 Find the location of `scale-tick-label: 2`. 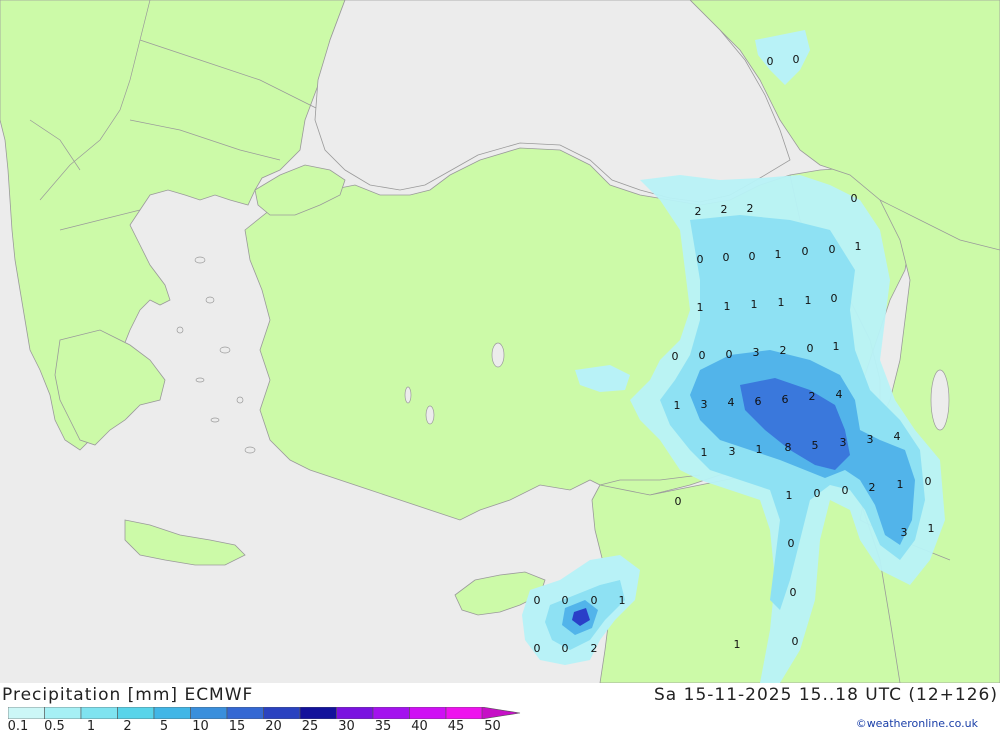

scale-tick-label: 2 is located at coordinates (127, 726).